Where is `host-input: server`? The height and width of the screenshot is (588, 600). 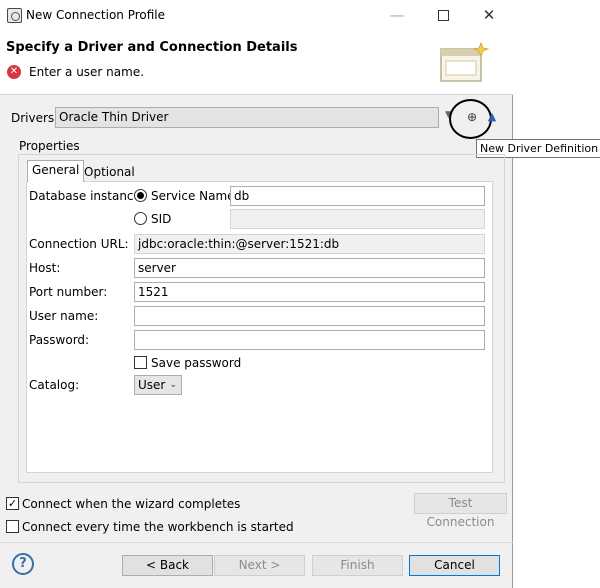 host-input: server is located at coordinates (309, 268).